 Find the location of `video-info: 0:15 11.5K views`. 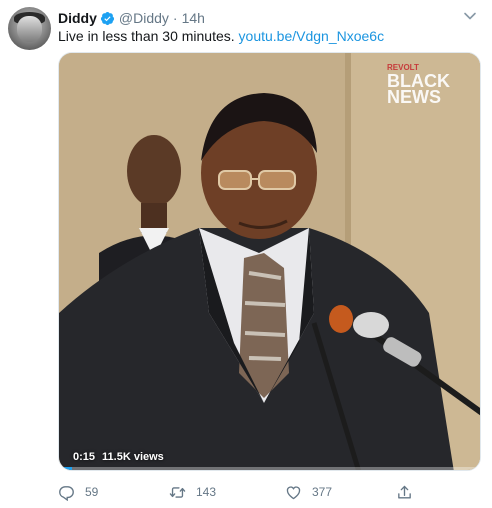

video-info: 0:15 11.5K views is located at coordinates (118, 457).